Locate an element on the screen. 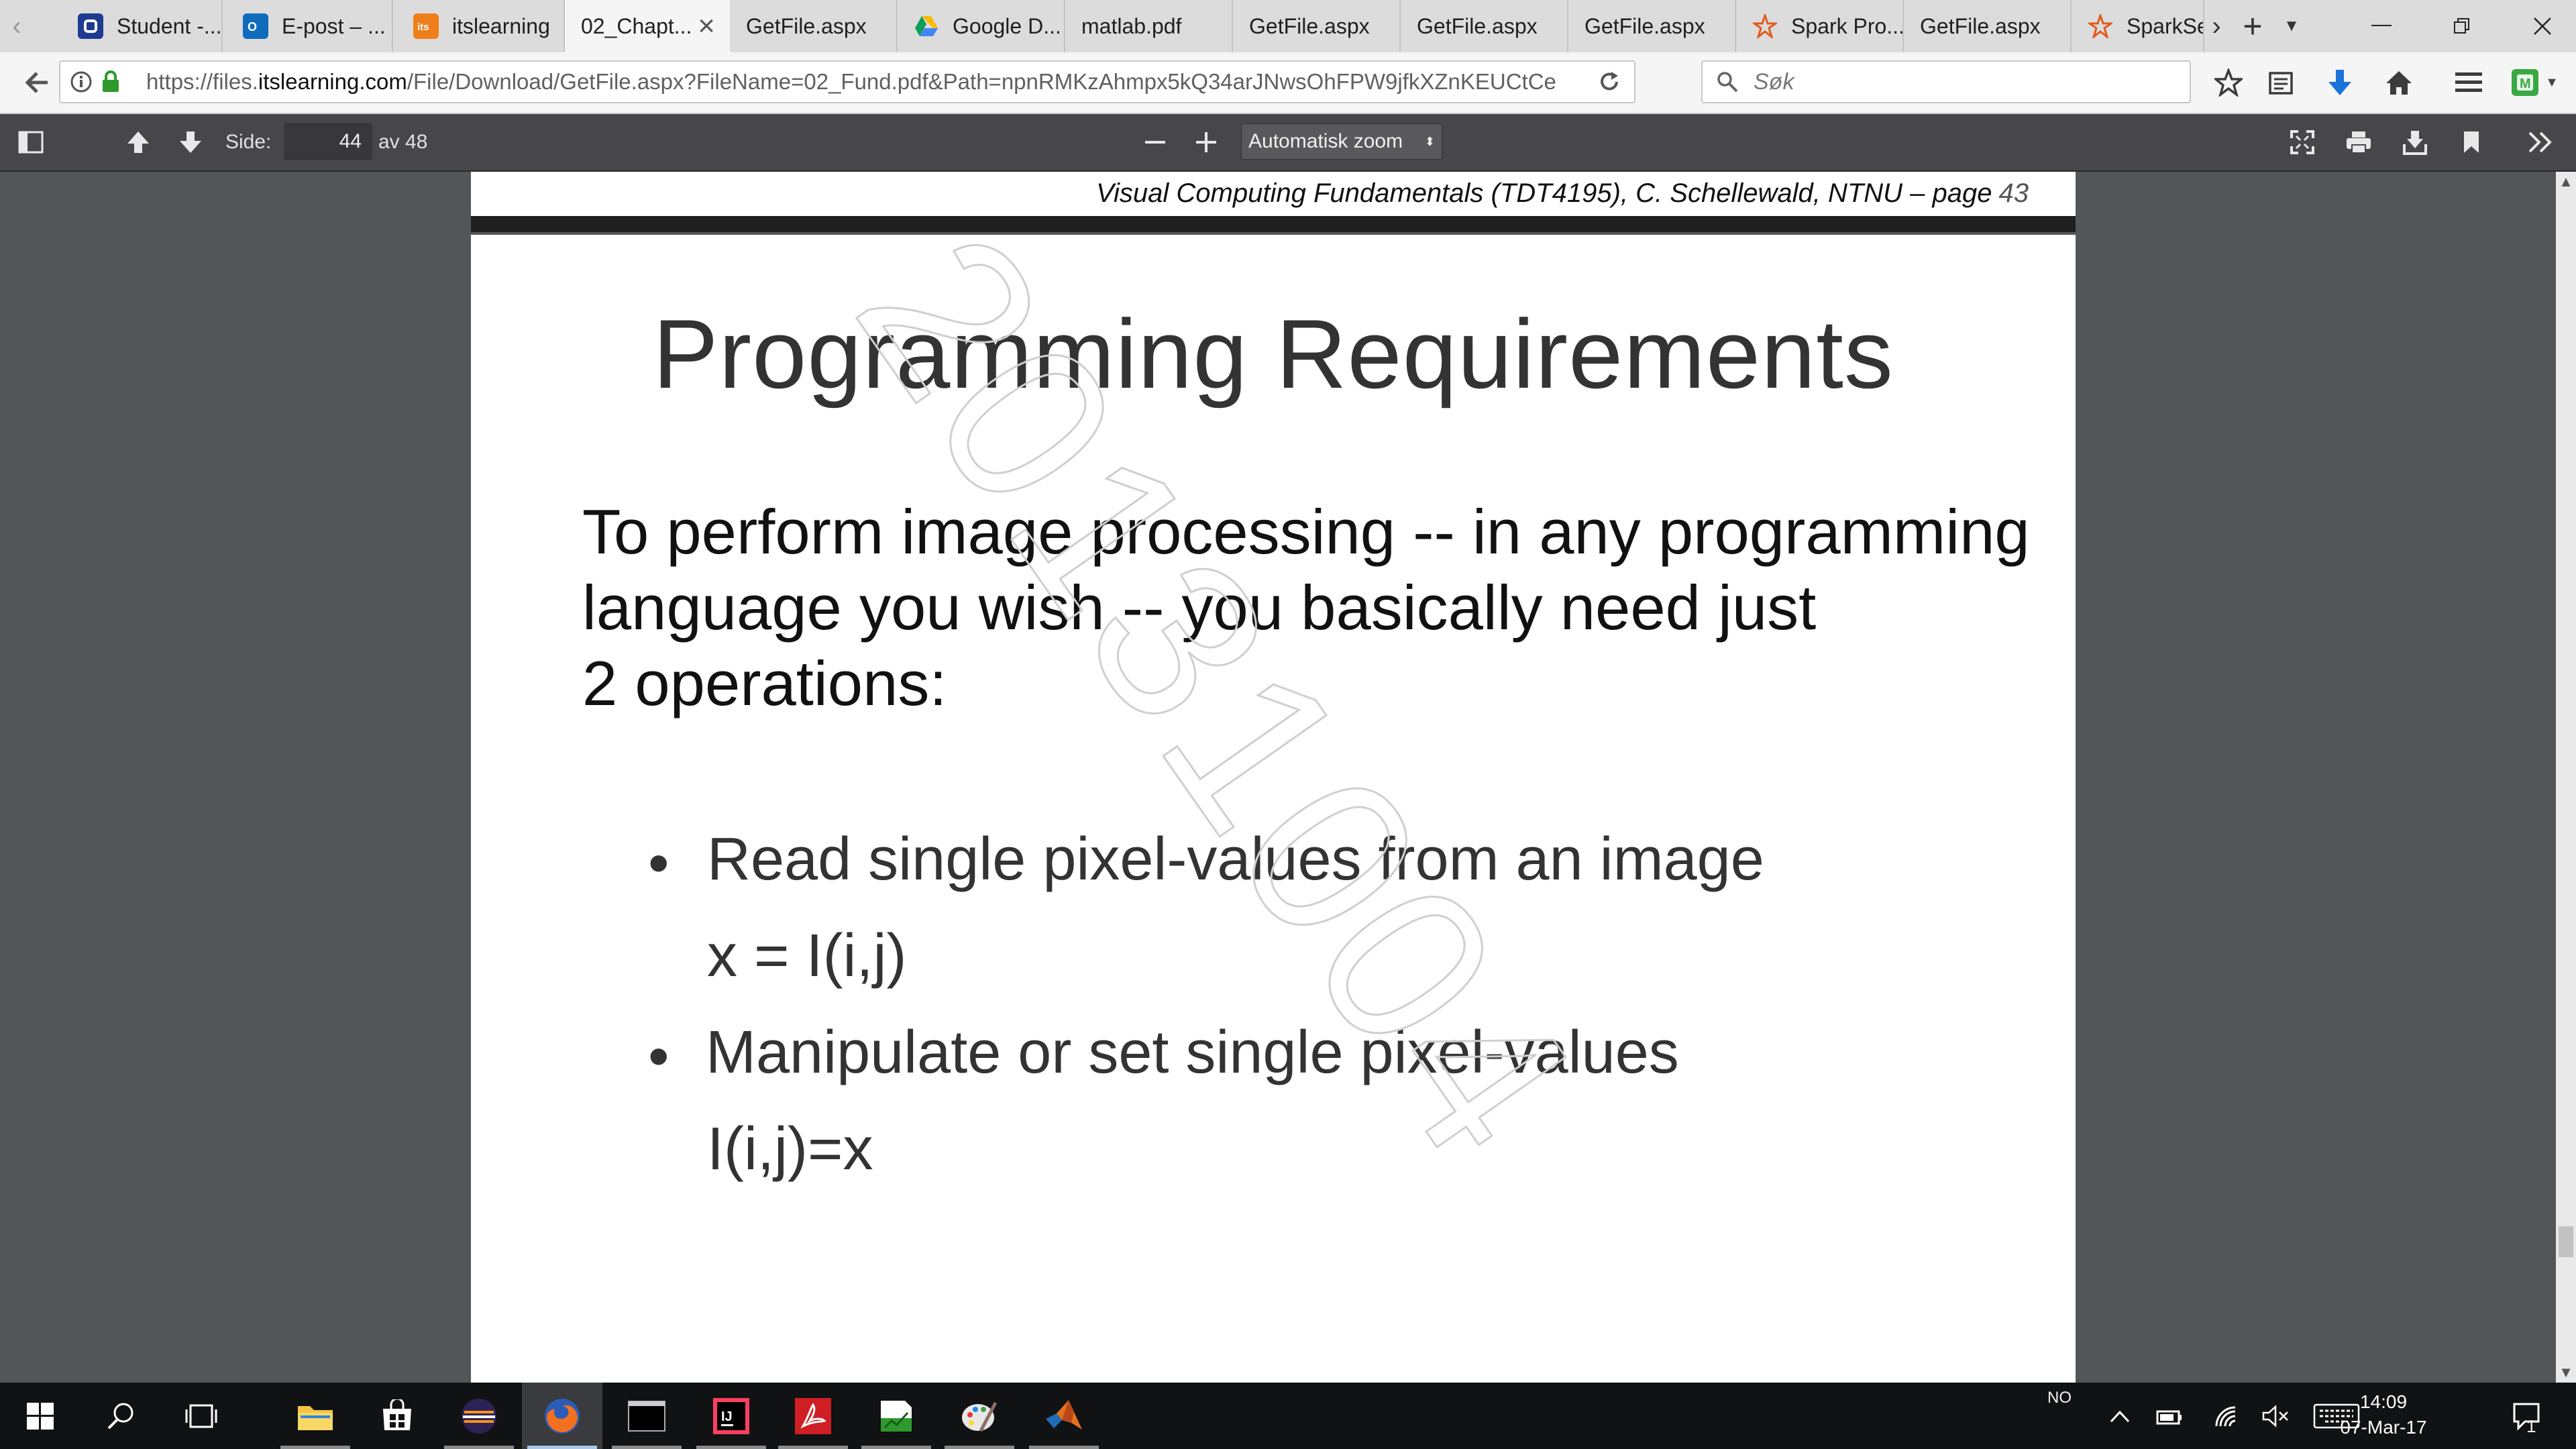 This screenshot has width=2576, height=1449. sidebar-toggle-icon is located at coordinates (31, 142).